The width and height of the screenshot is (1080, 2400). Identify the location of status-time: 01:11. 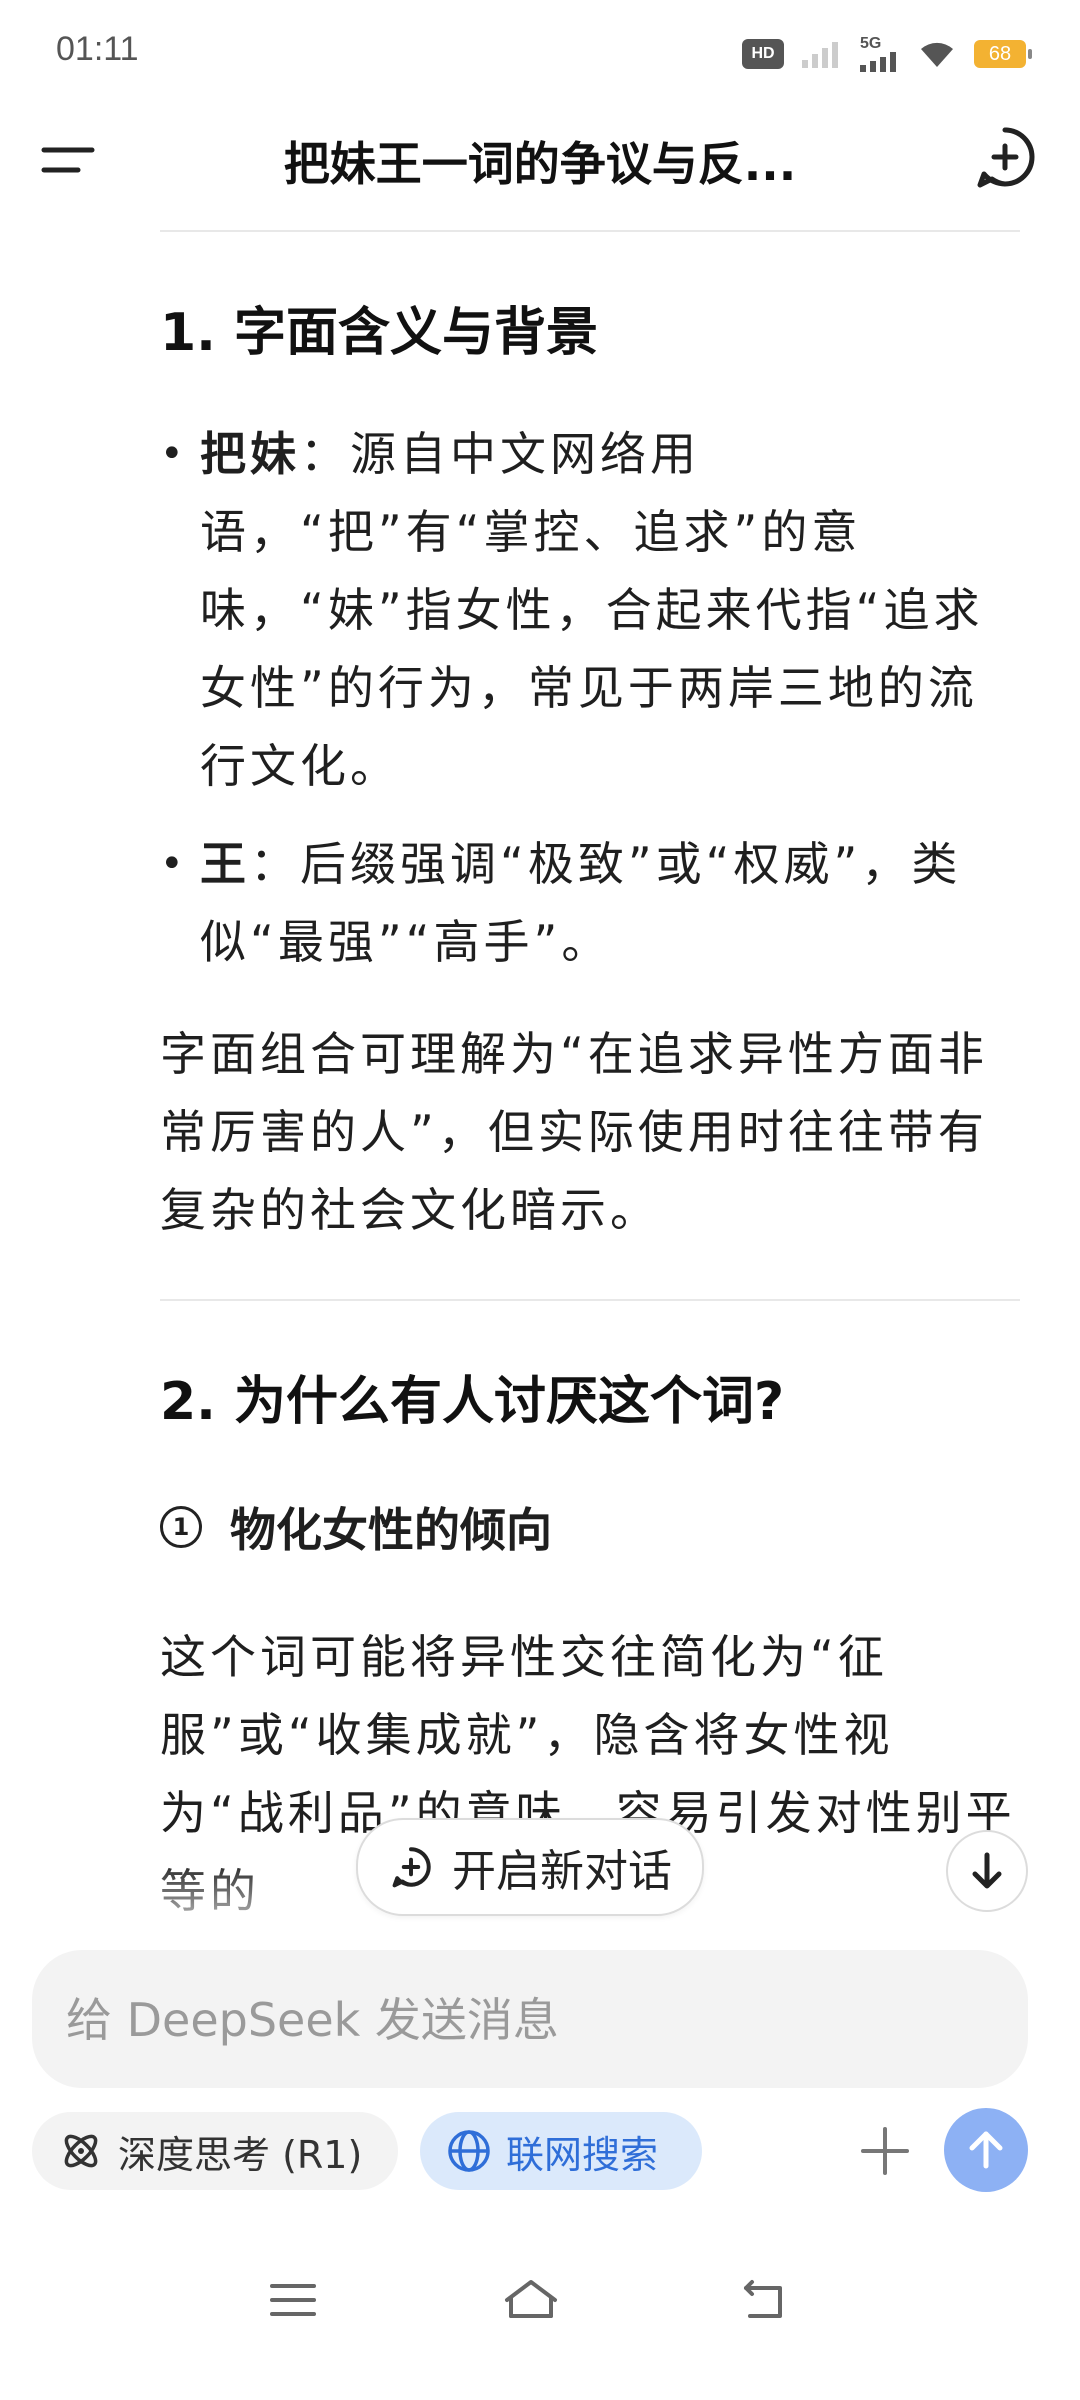
(97, 49).